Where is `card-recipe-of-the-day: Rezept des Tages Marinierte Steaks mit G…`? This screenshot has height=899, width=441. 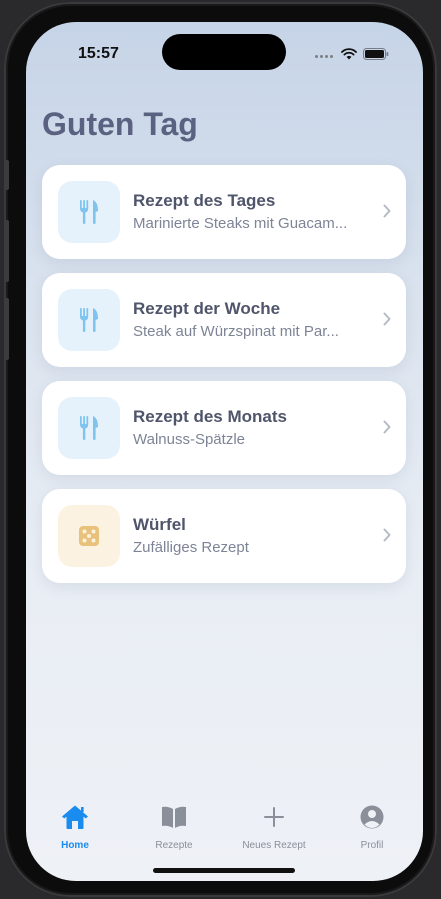
card-recipe-of-the-day: Rezept des Tages Marinierte Steaks mit G… is located at coordinates (224, 212).